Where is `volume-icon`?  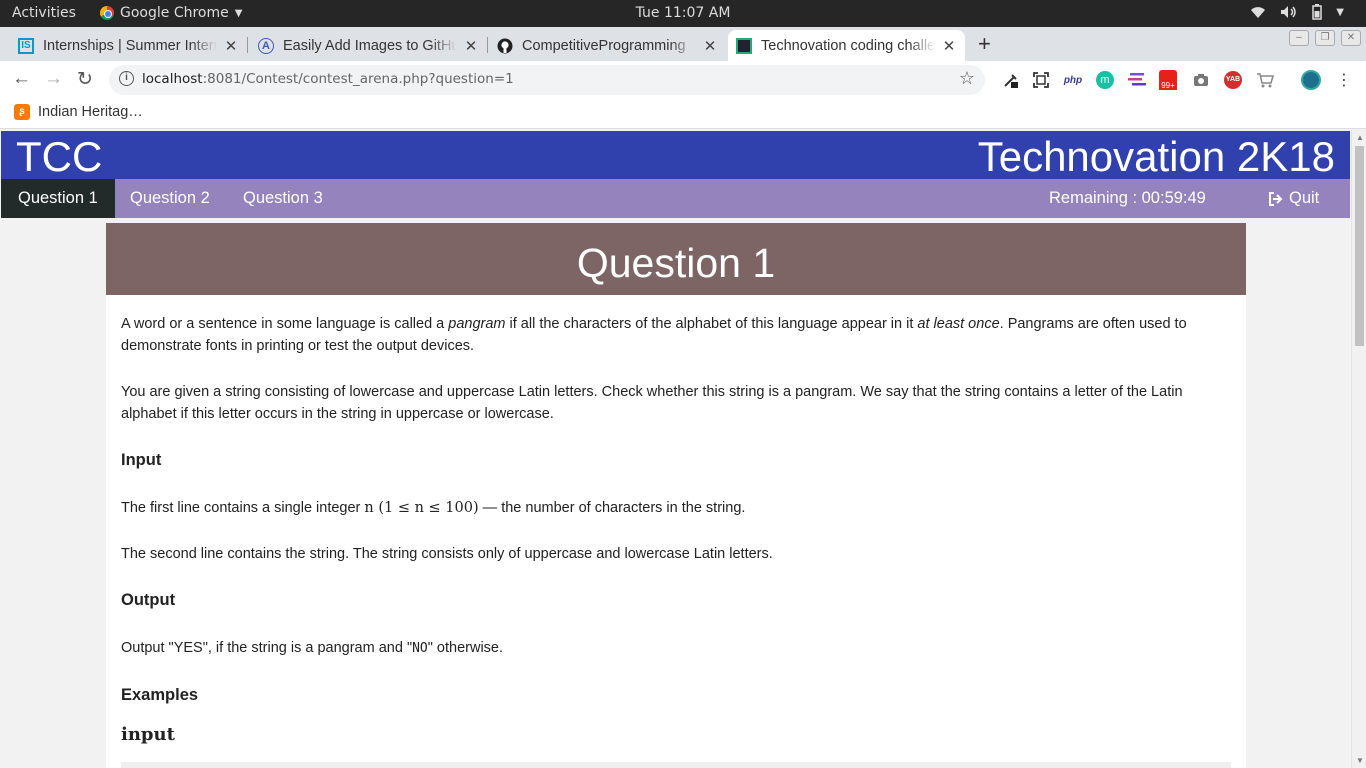 volume-icon is located at coordinates (1289, 12).